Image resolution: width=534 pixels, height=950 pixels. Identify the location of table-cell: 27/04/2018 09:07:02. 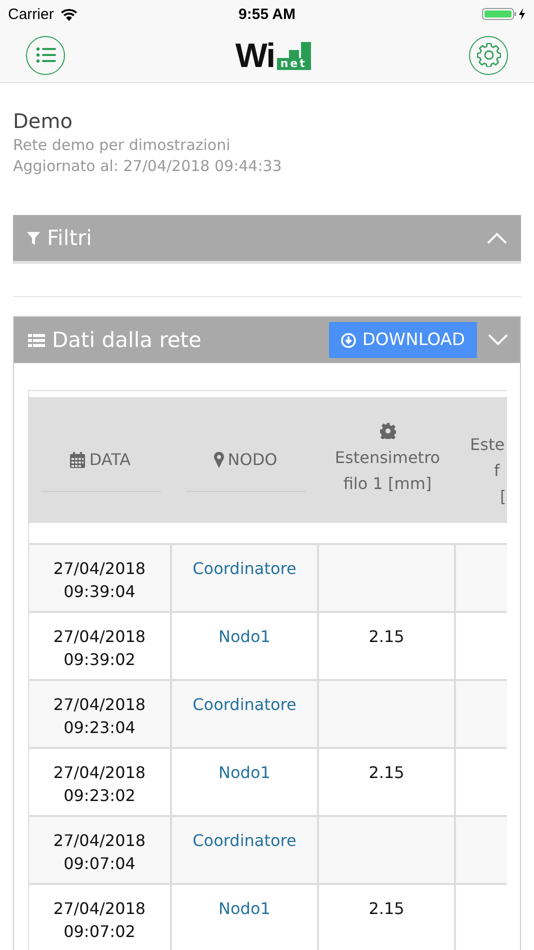
(100, 917).